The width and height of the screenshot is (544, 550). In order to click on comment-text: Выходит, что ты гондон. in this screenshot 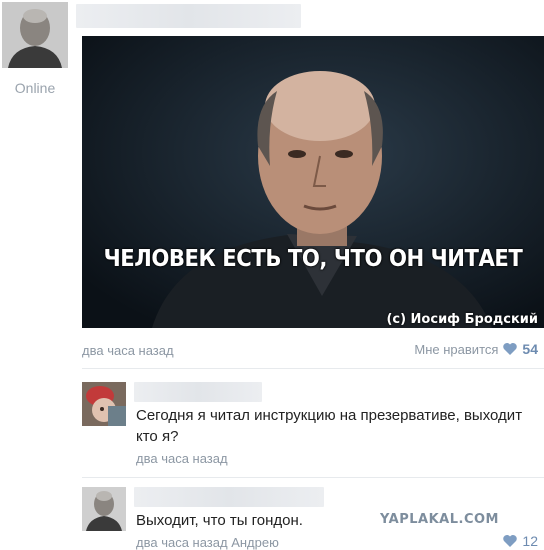, I will do `click(219, 520)`.